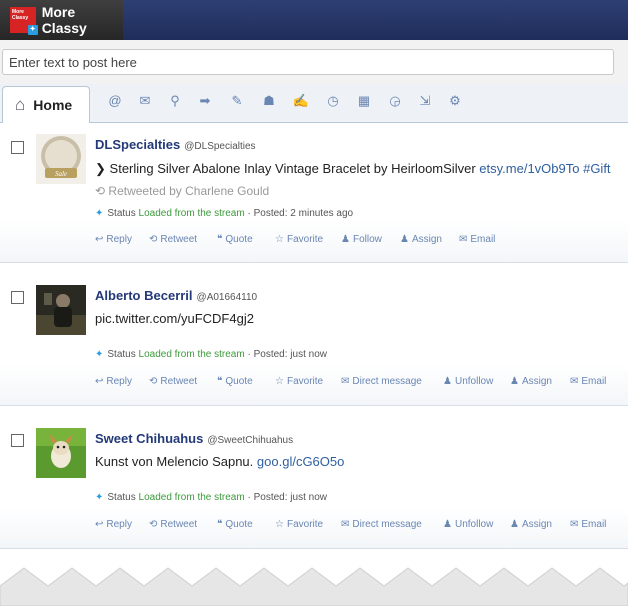  Describe the element at coordinates (46, 104) in the screenshot. I see `tab-home: ⌂ Home` at that location.